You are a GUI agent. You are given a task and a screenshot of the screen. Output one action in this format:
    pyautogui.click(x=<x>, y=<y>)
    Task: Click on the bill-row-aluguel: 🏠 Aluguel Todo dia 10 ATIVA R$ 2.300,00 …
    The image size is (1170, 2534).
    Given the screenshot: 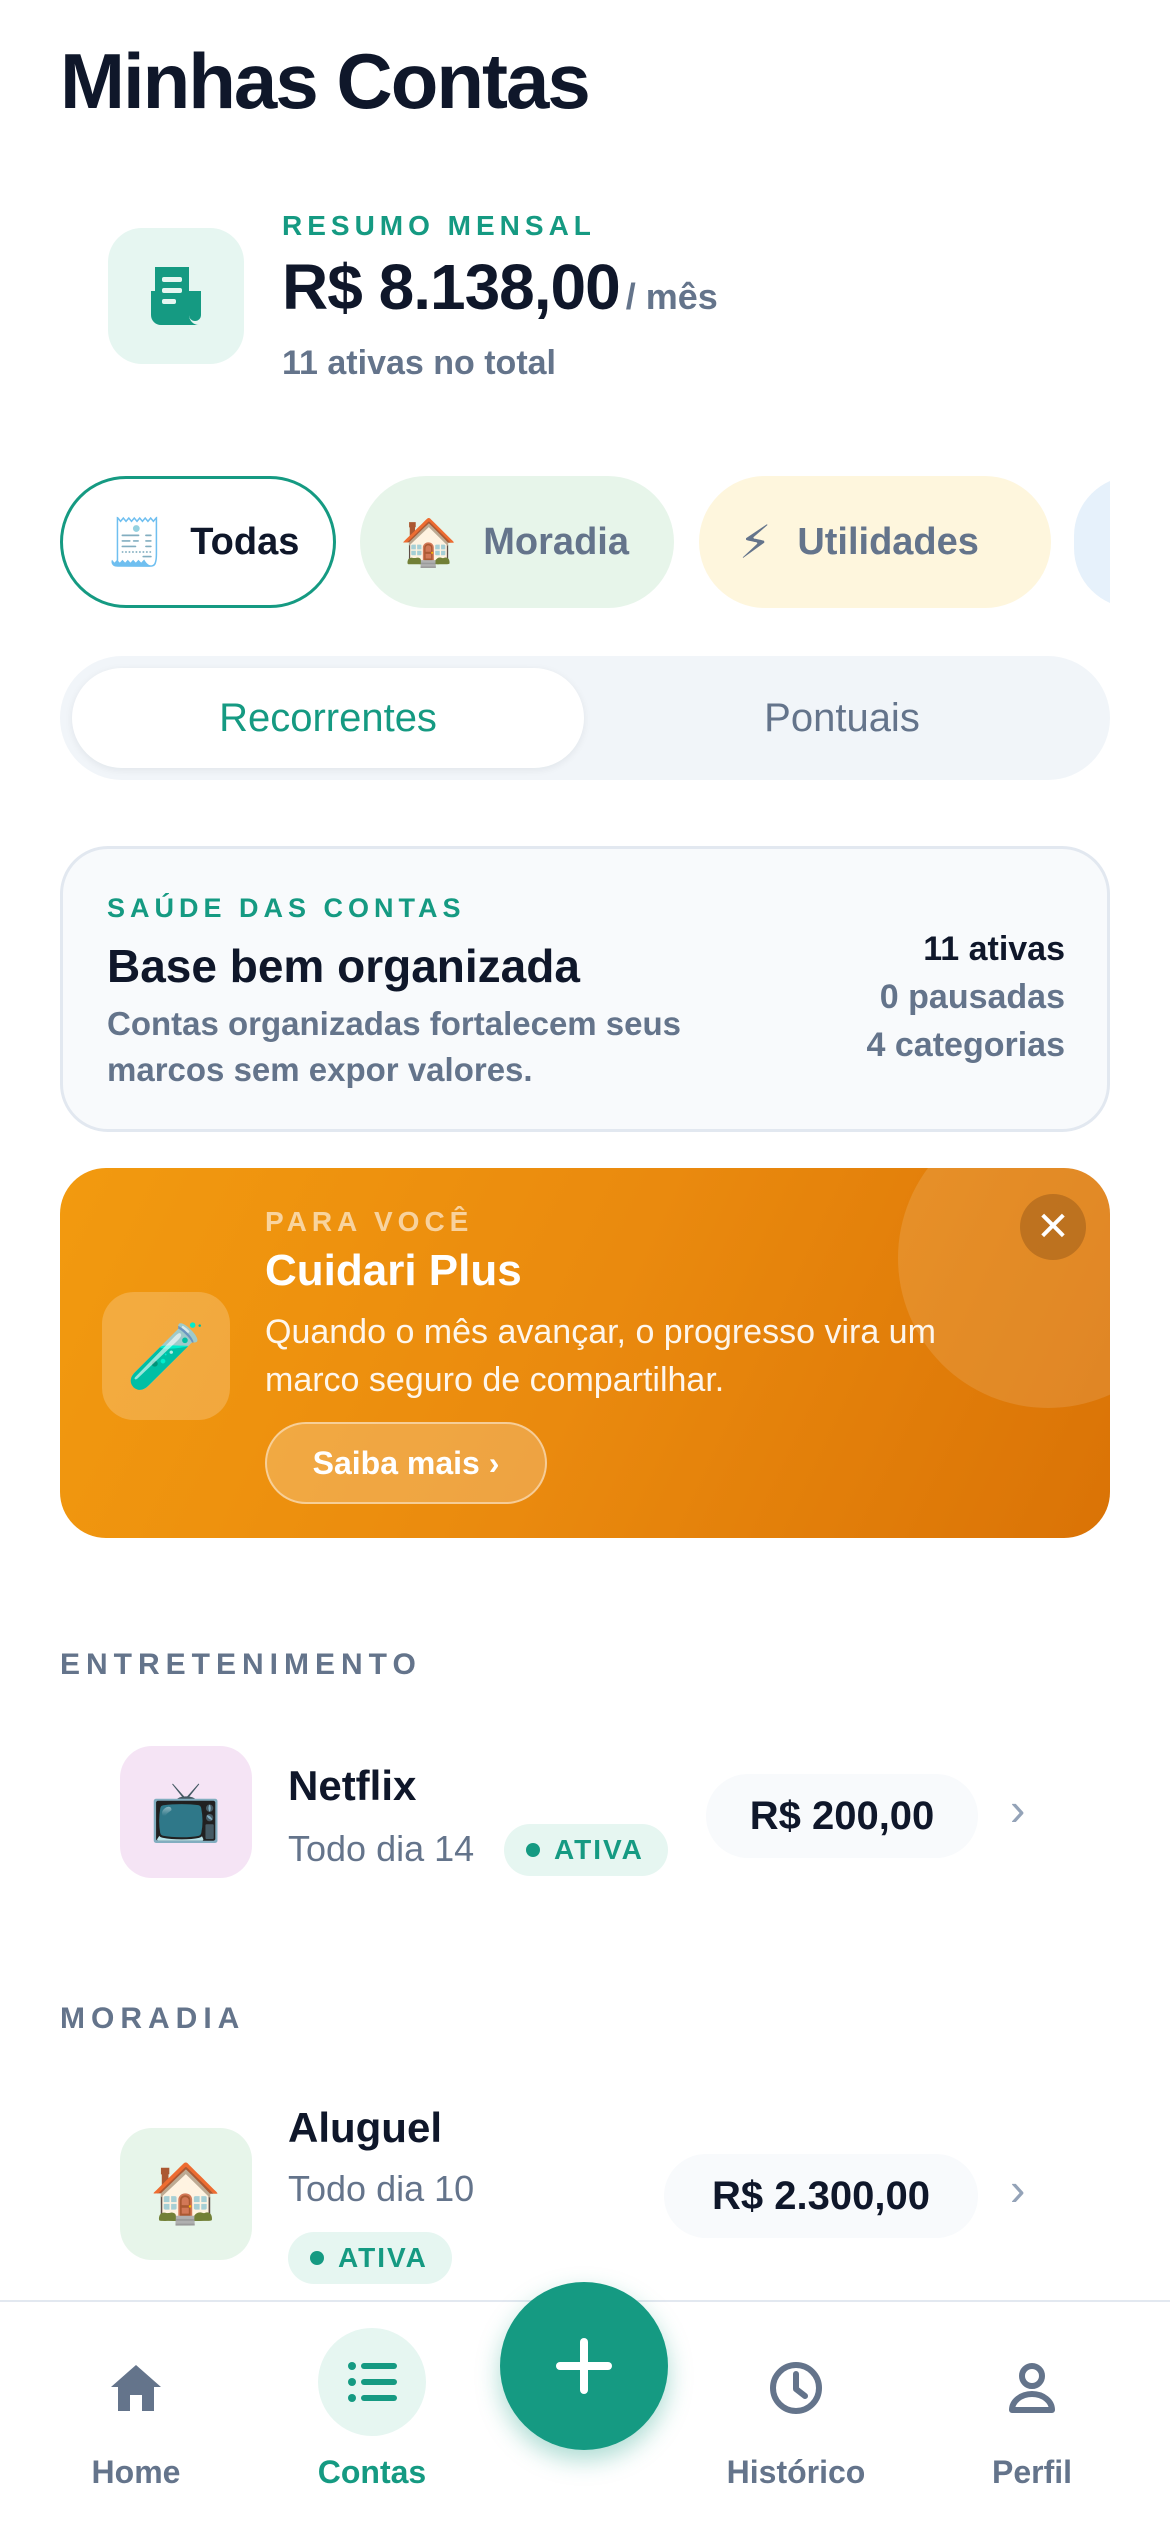 What is the action you would take?
    pyautogui.click(x=585, y=2191)
    